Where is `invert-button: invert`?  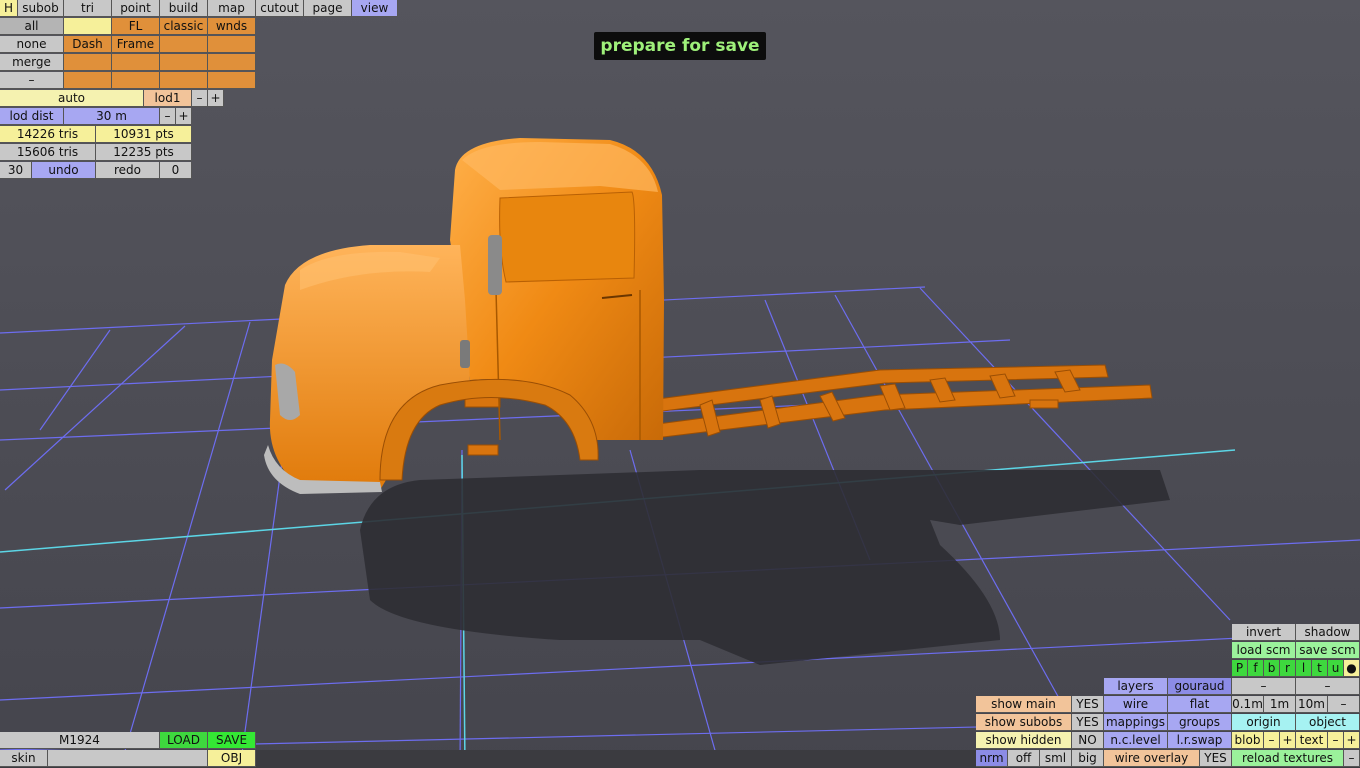
invert-button: invert is located at coordinates (1264, 632).